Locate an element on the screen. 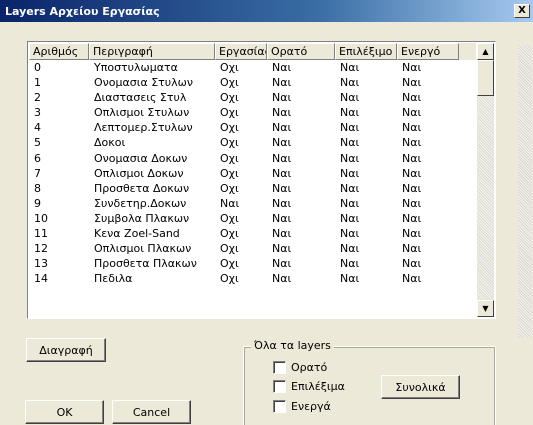 Image resolution: width=533 pixels, height=425 pixels. ok-button: OK is located at coordinates (64, 412).